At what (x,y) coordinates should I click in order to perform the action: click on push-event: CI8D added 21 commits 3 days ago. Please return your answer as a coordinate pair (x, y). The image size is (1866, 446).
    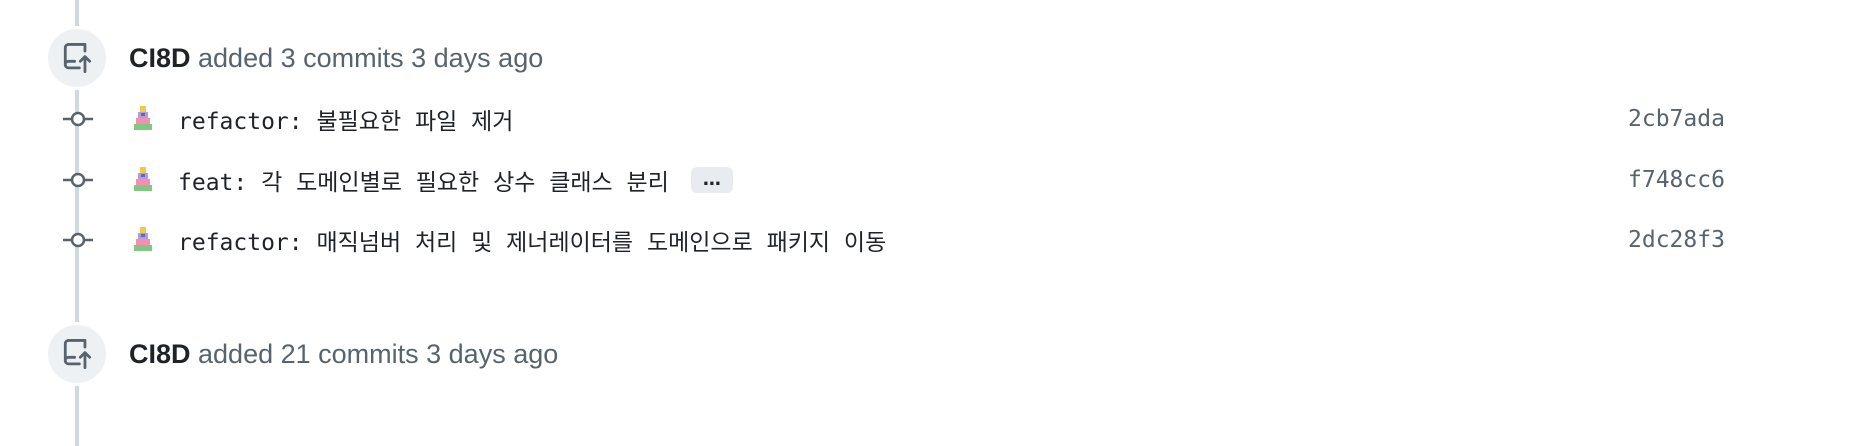
    Looking at the image, I should click on (301, 354).